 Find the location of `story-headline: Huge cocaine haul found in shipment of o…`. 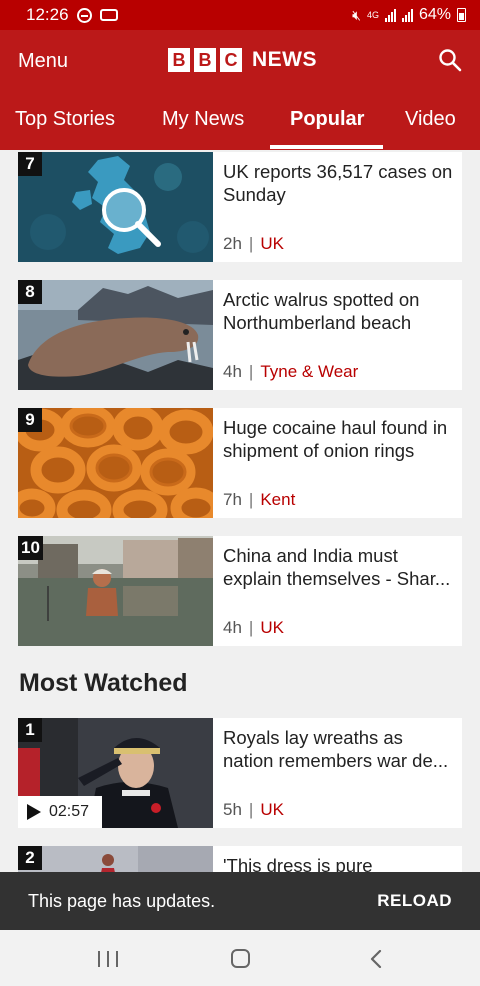

story-headline: Huge cocaine haul found in shipment of o… is located at coordinates (339, 439).